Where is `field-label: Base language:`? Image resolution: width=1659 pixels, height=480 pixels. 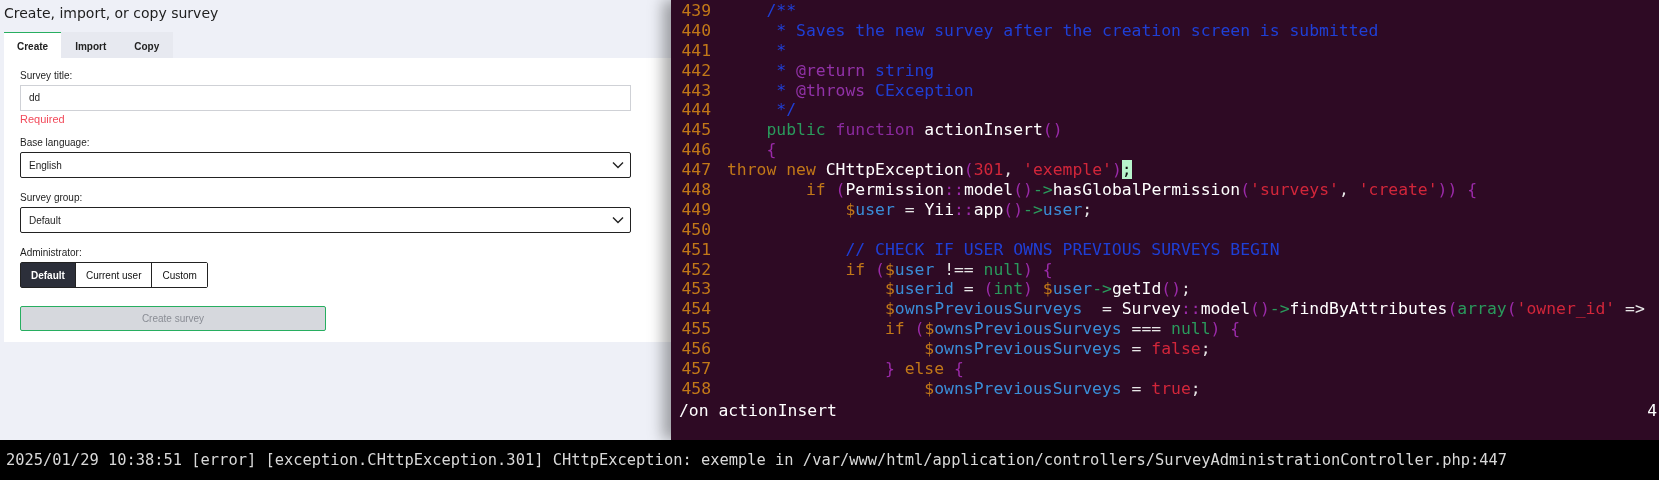 field-label: Base language: is located at coordinates (55, 142).